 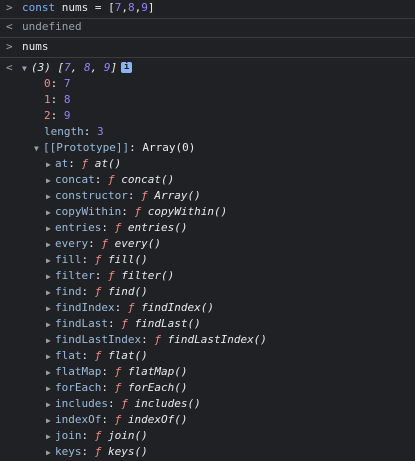 What do you see at coordinates (207, 420) in the screenshot?
I see `method-row: ▶ indexOf: ƒ indexOf()` at bounding box center [207, 420].